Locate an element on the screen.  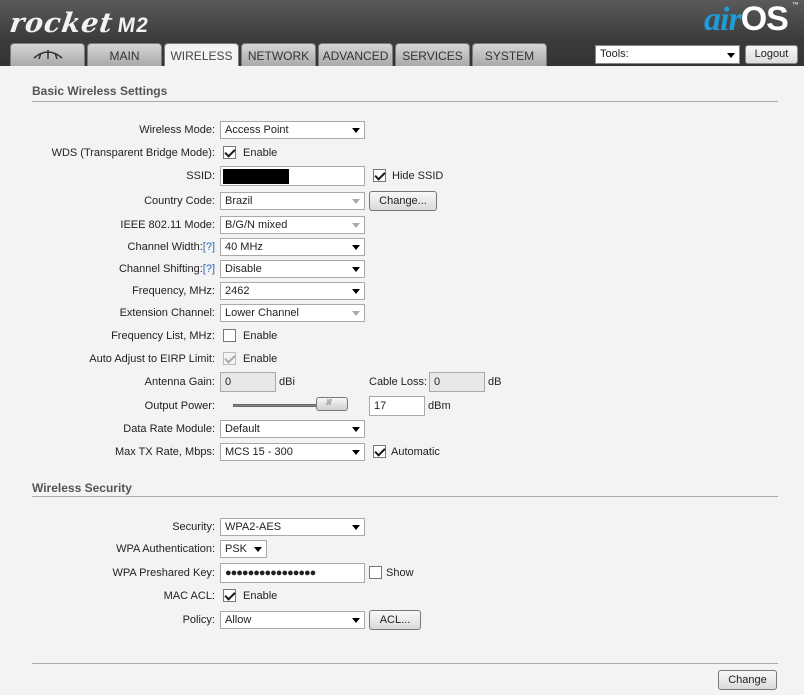
basic-settings-title: Basic Wireless Settings is located at coordinates (100, 91).